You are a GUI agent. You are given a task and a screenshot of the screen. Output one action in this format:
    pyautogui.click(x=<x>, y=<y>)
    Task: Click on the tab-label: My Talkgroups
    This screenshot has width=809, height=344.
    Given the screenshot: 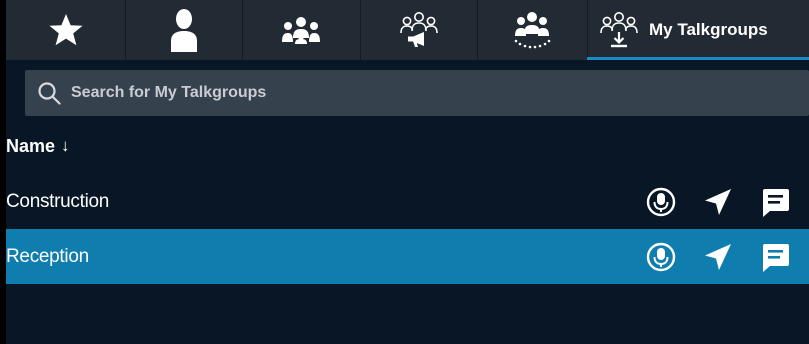 What is the action you would take?
    pyautogui.click(x=708, y=29)
    